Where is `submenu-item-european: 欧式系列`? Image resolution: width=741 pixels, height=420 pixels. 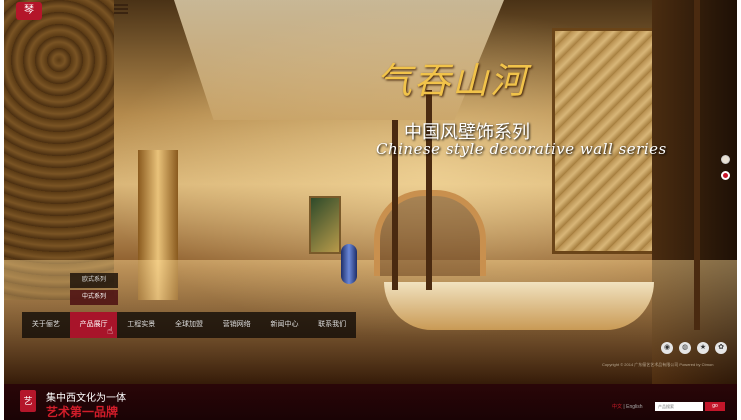 submenu-item-european: 欧式系列 is located at coordinates (94, 280).